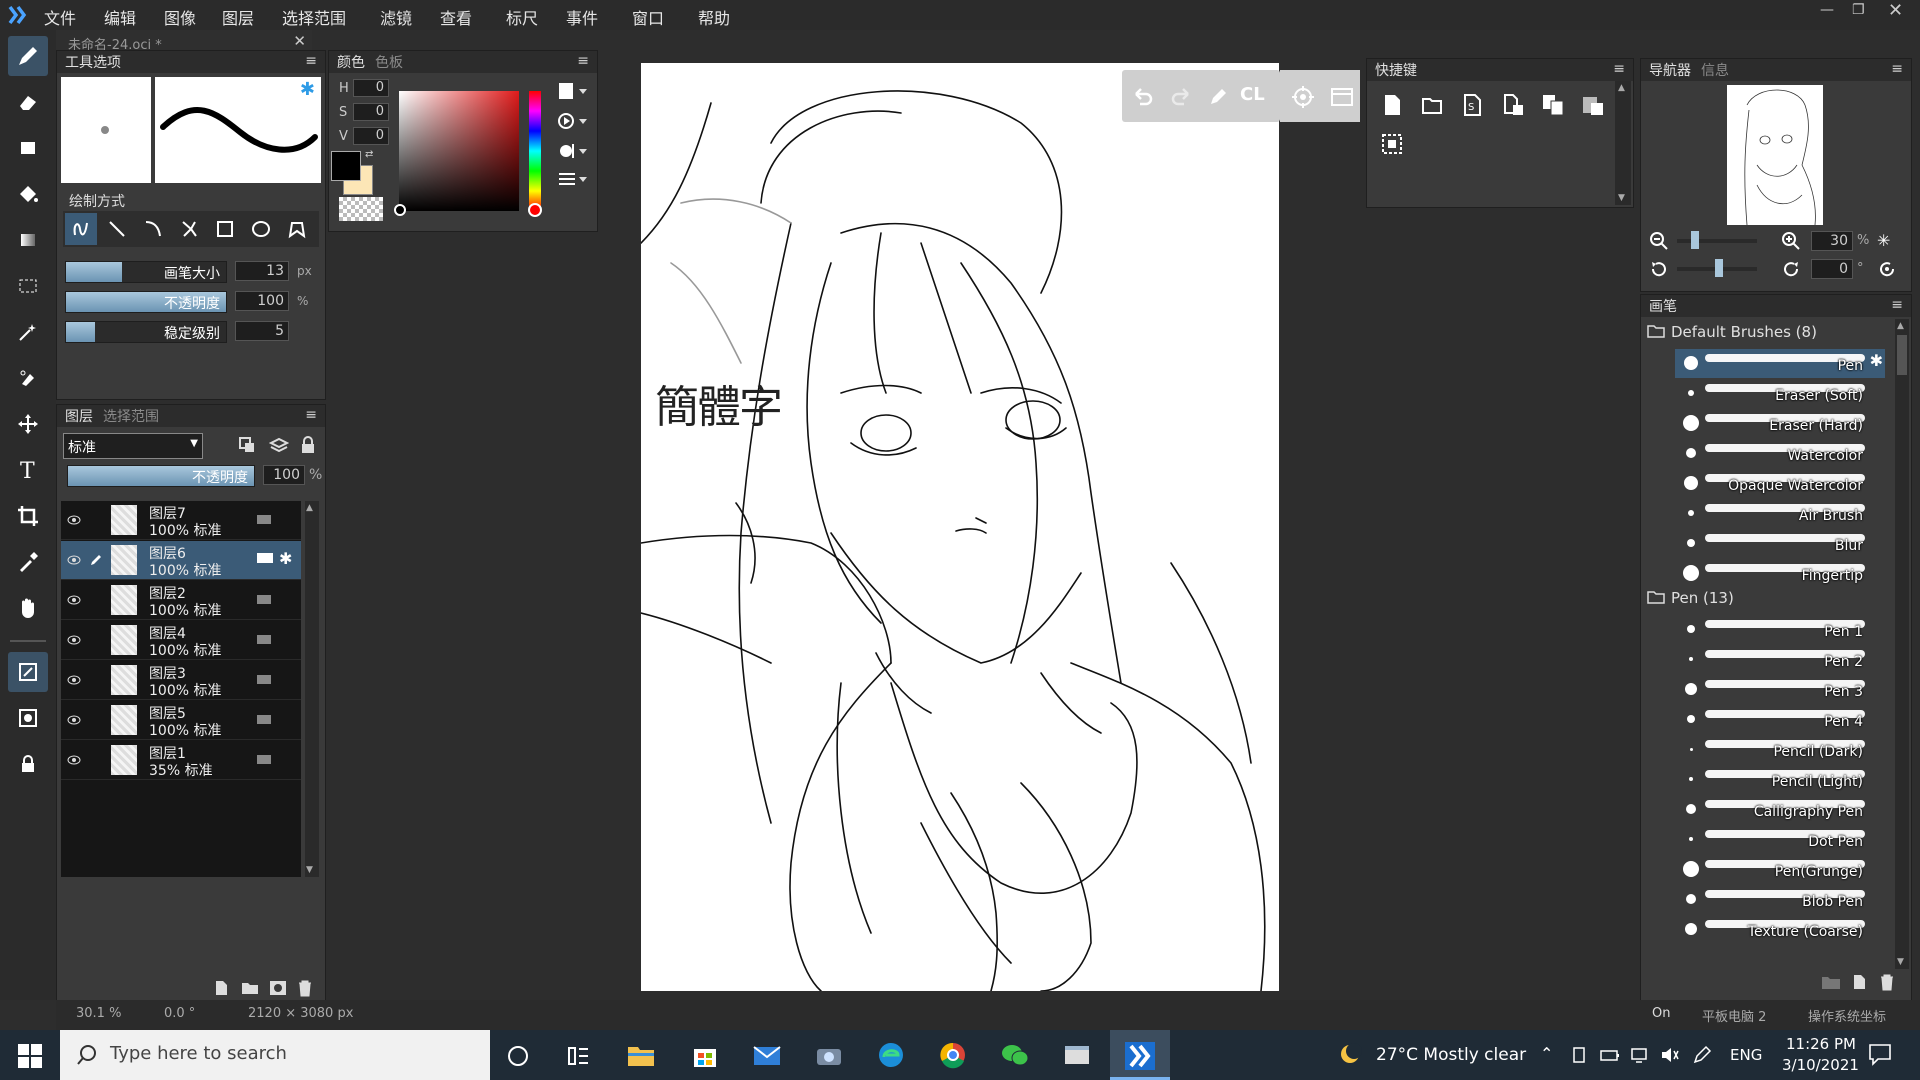  What do you see at coordinates (578, 1058) in the screenshot?
I see `timeline-icon` at bounding box center [578, 1058].